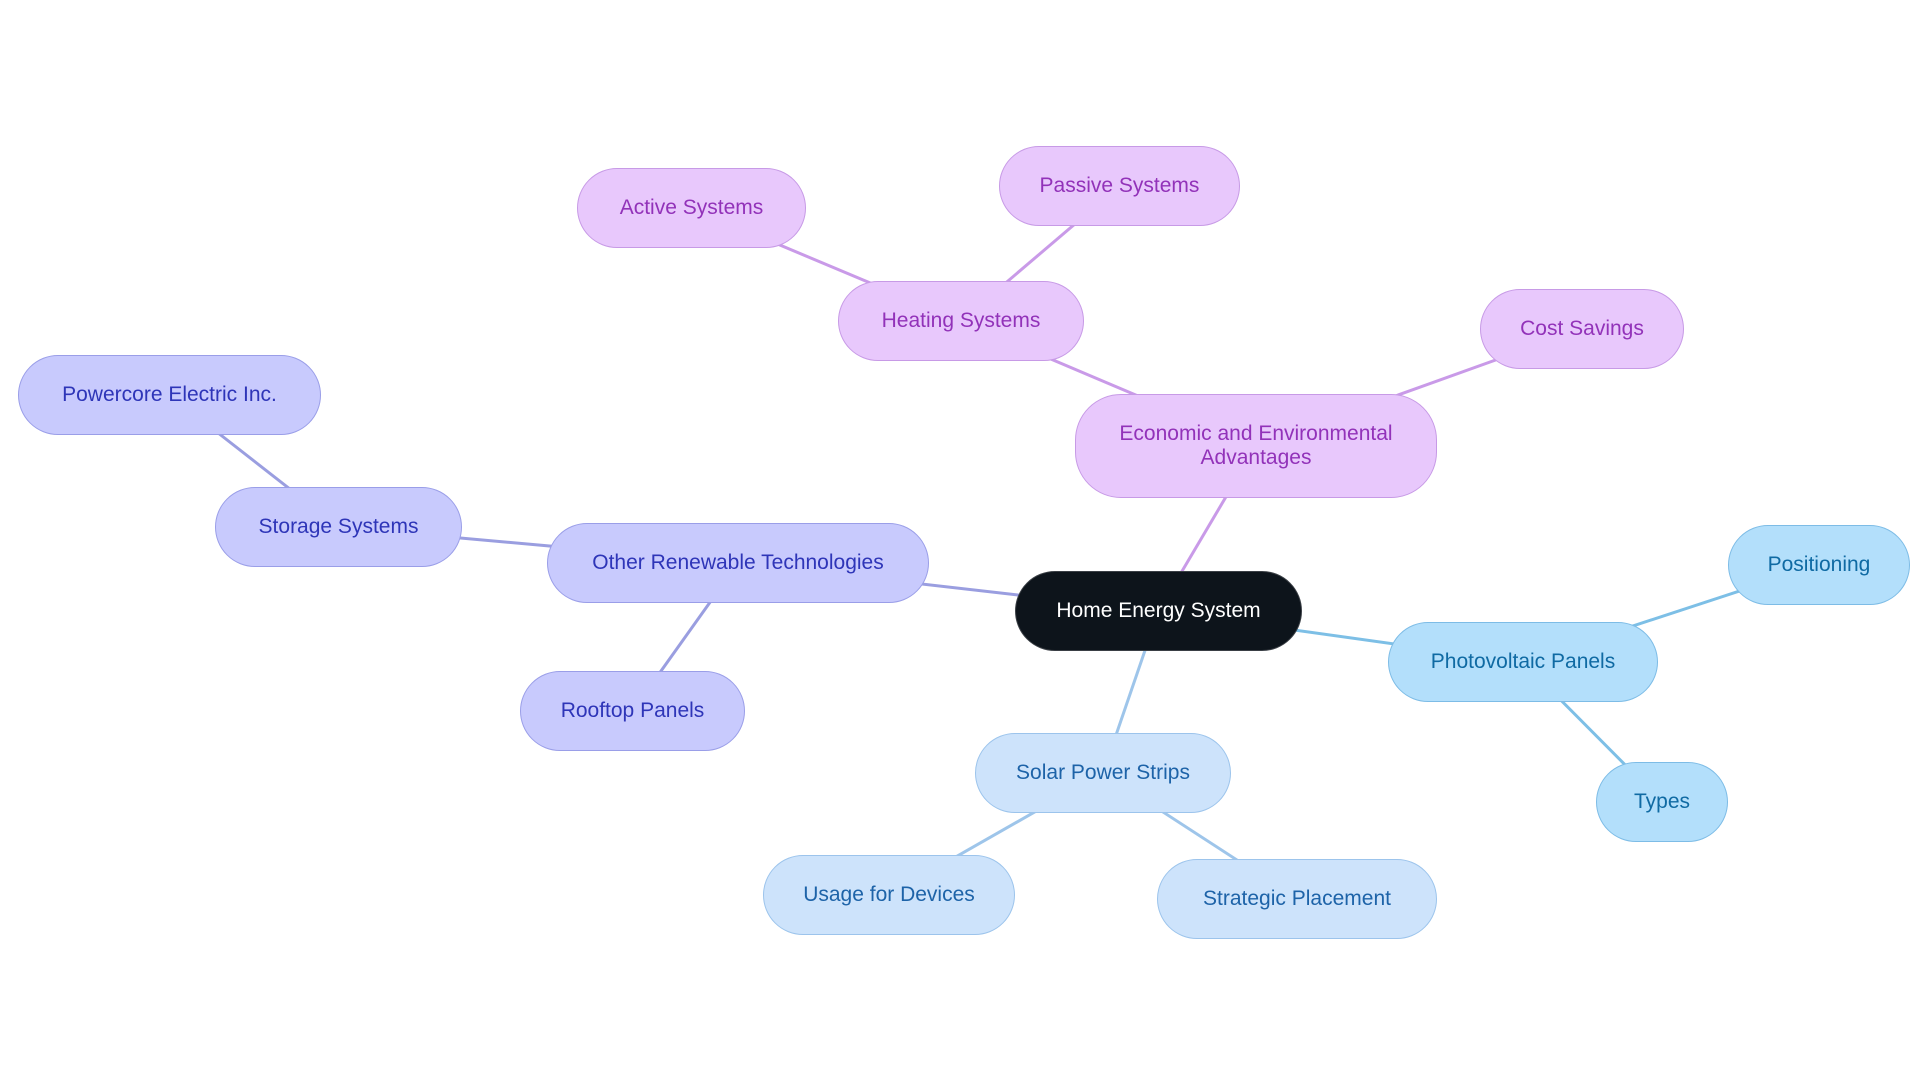 This screenshot has height=1083, width=1920. I want to click on node-label: Heating Systems, so click(961, 320).